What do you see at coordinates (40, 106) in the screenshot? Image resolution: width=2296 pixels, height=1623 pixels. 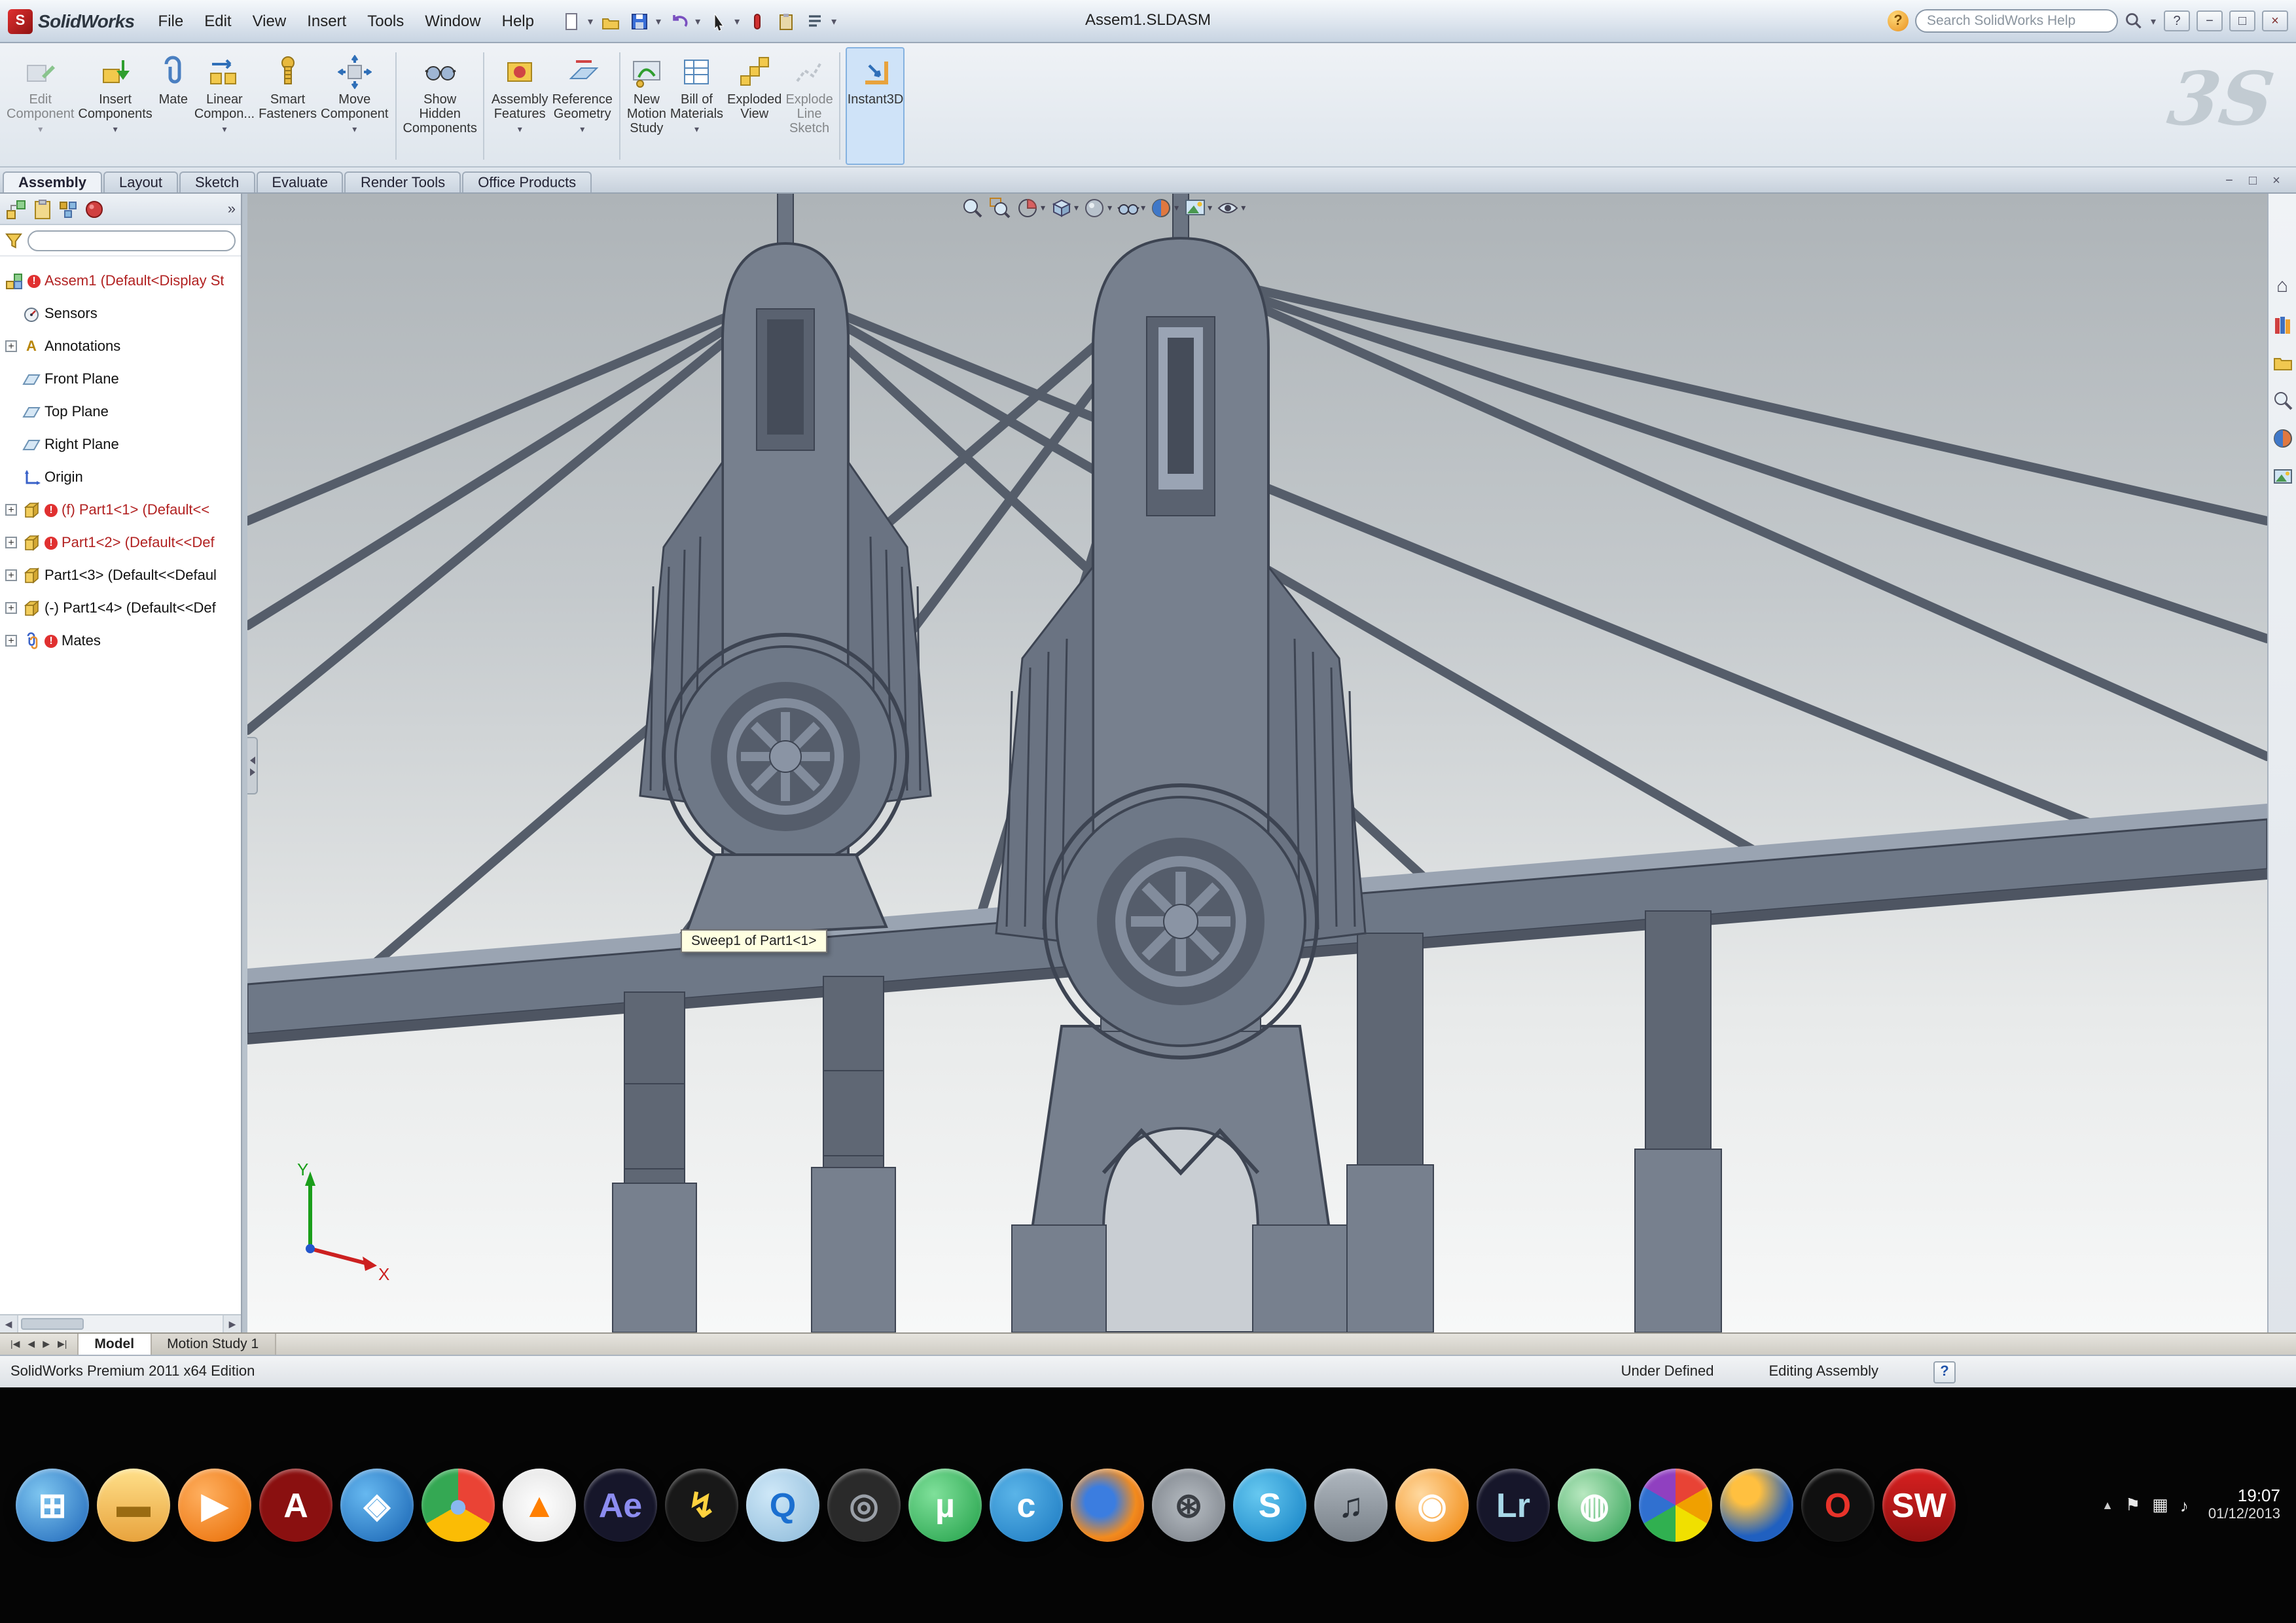 I see `edit-component-button: Edit Component ▾` at bounding box center [40, 106].